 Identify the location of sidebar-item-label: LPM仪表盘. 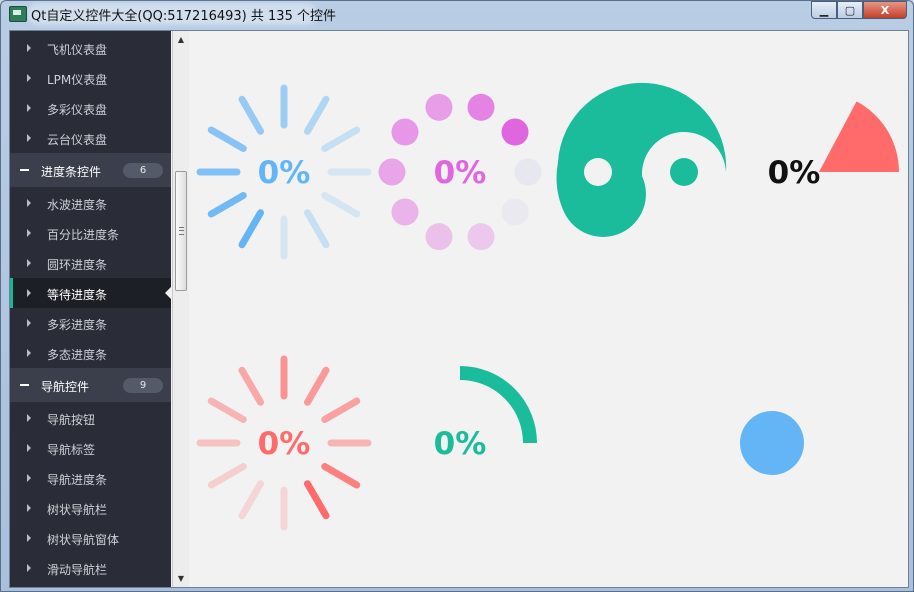
(77, 80).